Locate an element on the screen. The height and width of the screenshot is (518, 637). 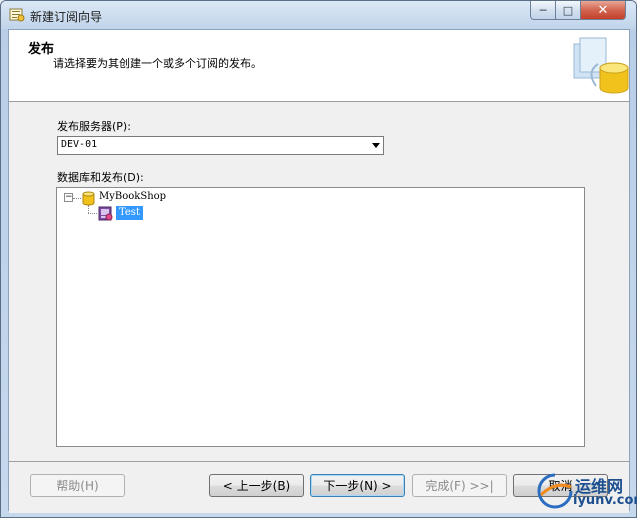
maximize-icon: □ is located at coordinates (568, 10).